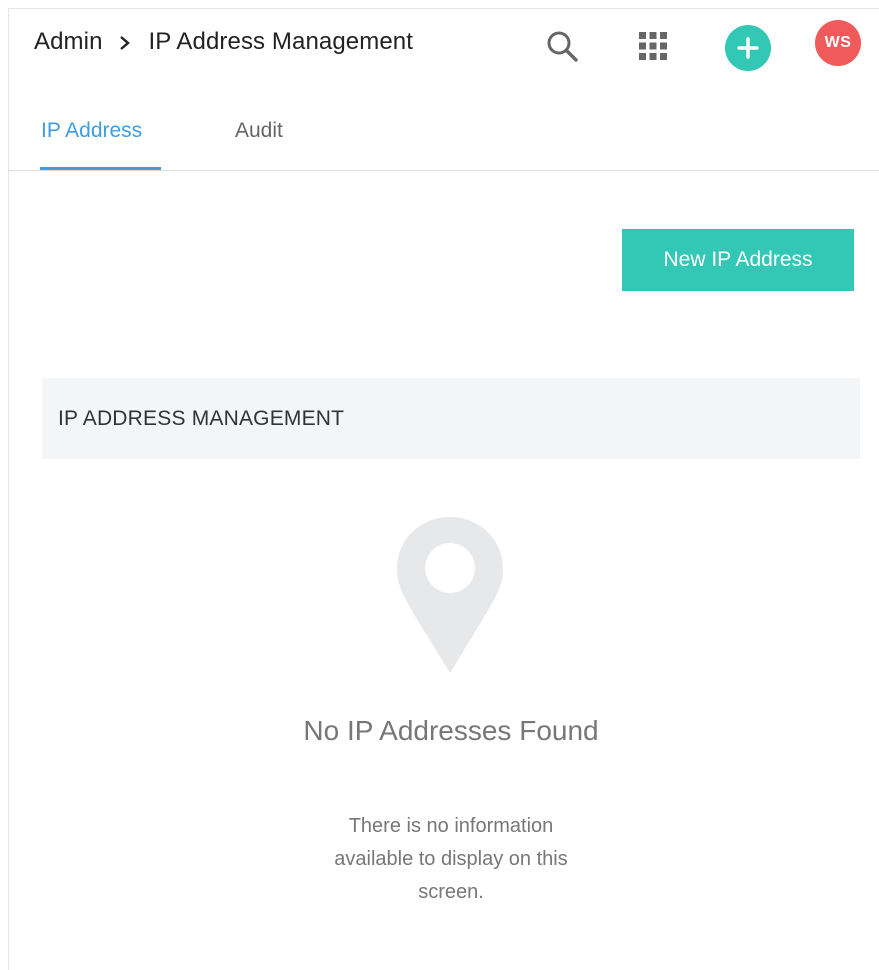  Describe the element at coordinates (68, 42) in the screenshot. I see `breadcrumb-admin: Admin` at that location.